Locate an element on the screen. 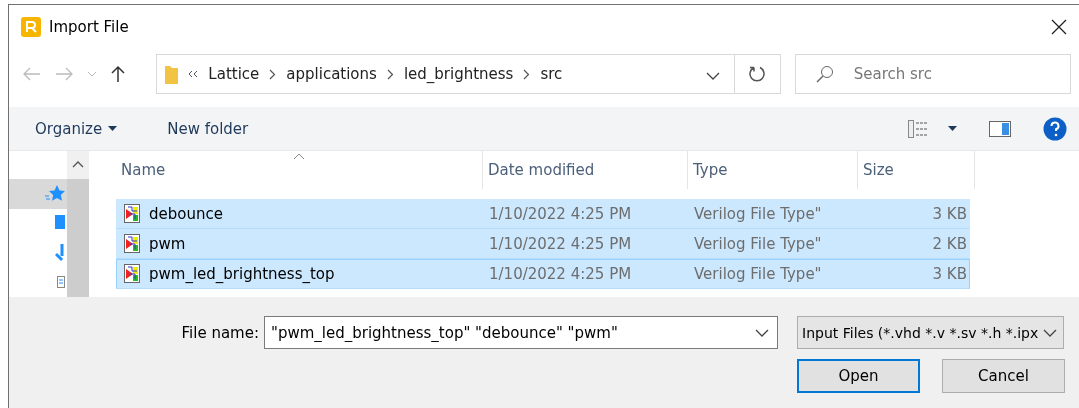  close-icon is located at coordinates (1059, 27).